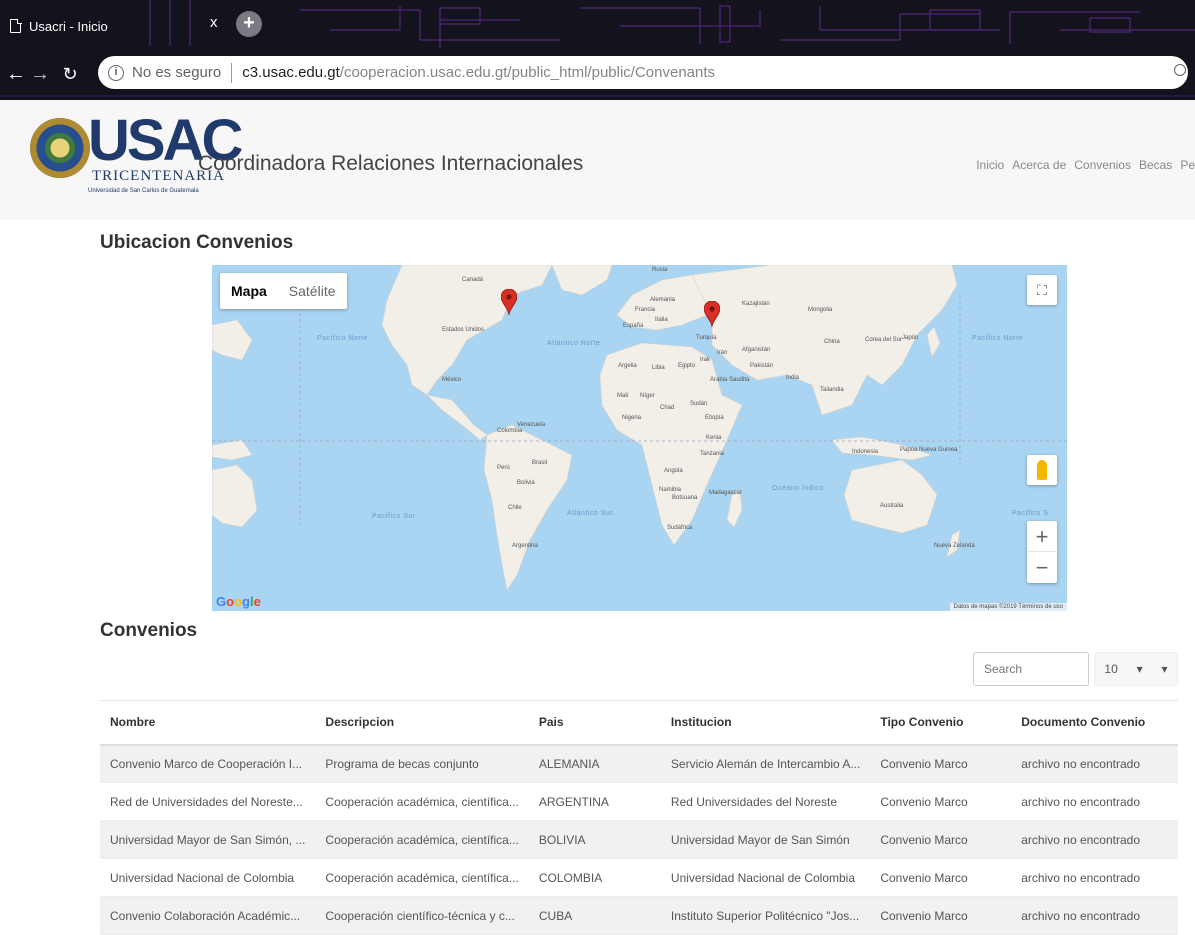 The width and height of the screenshot is (1195, 935). Describe the element at coordinates (722, 353) in the screenshot. I see `country-label: Irán` at that location.